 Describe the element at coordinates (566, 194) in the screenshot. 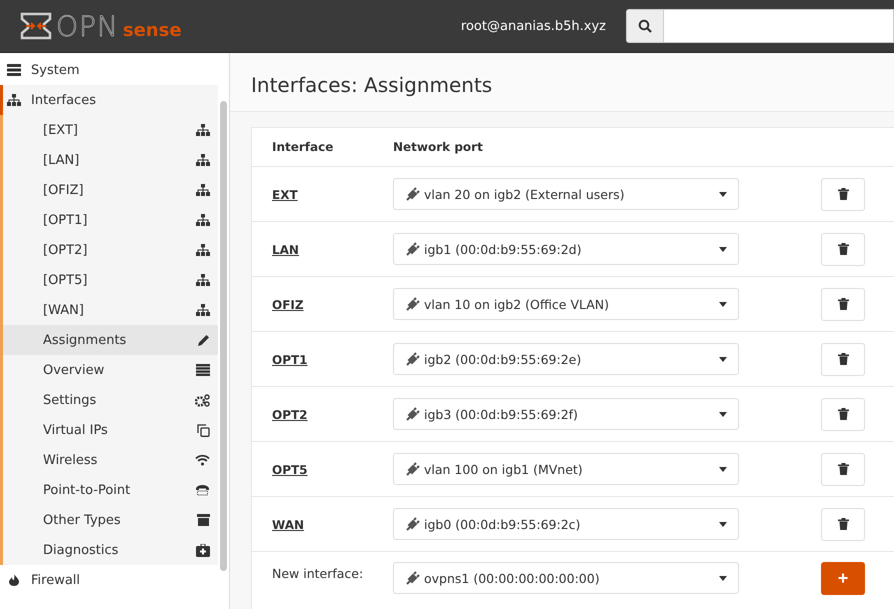

I see `network-port-dropdown: vlan 20 on igb2 (External users)` at that location.